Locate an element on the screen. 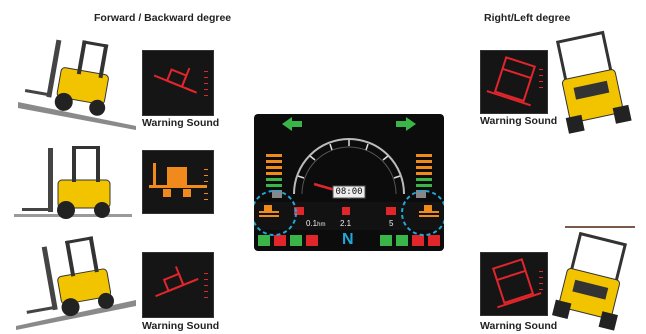 This screenshot has width=646, height=334. left-tilt-indicator-panel is located at coordinates (514, 284).